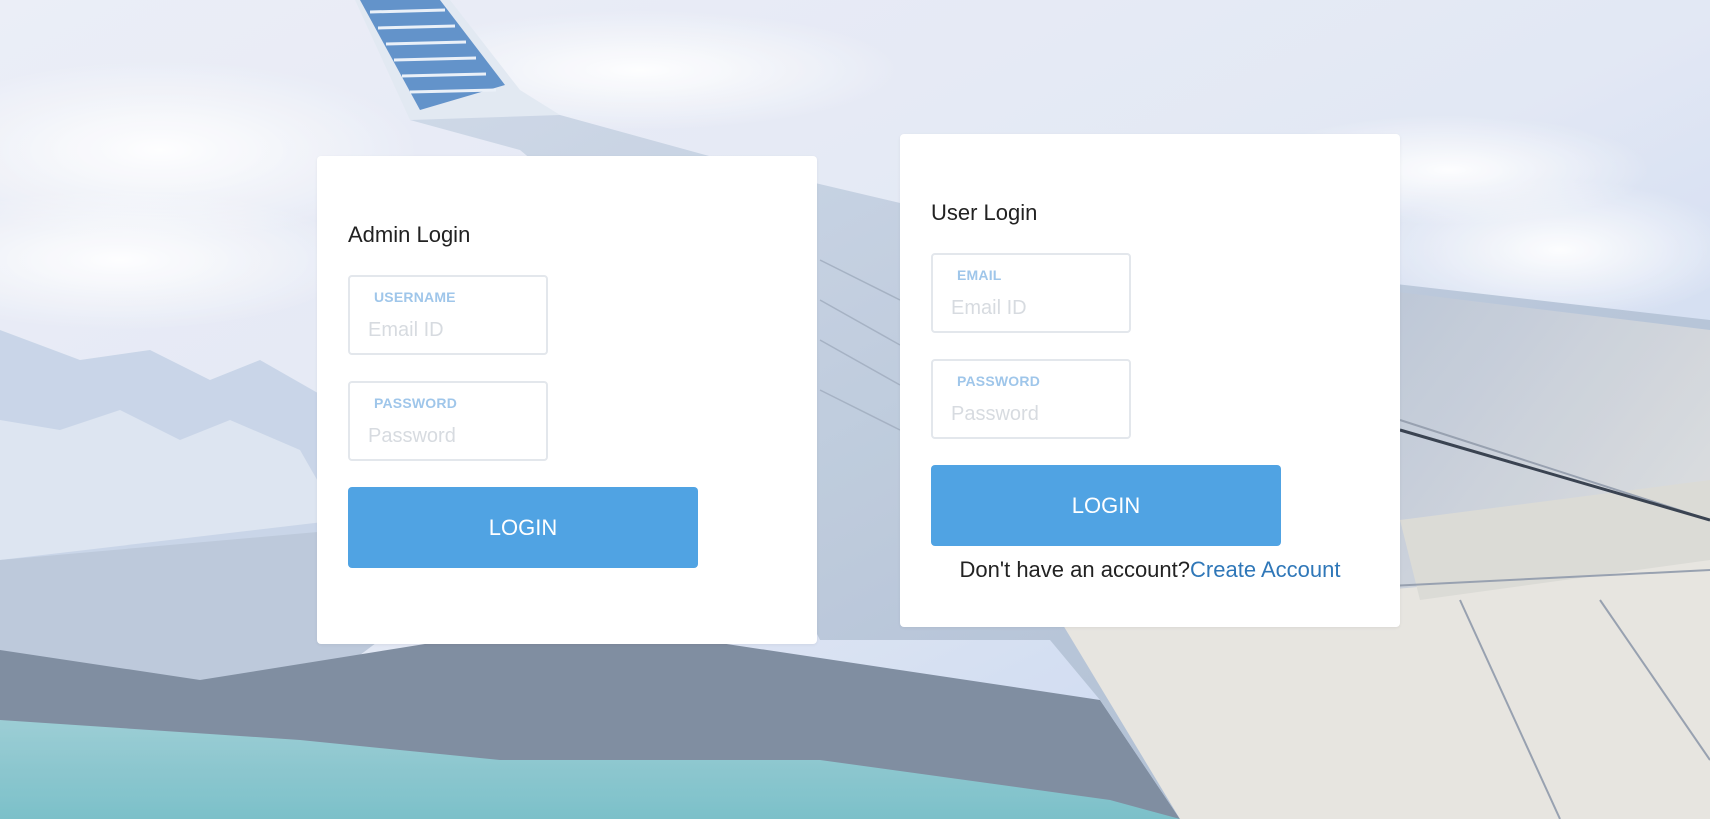  What do you see at coordinates (416, 403) in the screenshot?
I see `admin-password-label: PASSWORD` at bounding box center [416, 403].